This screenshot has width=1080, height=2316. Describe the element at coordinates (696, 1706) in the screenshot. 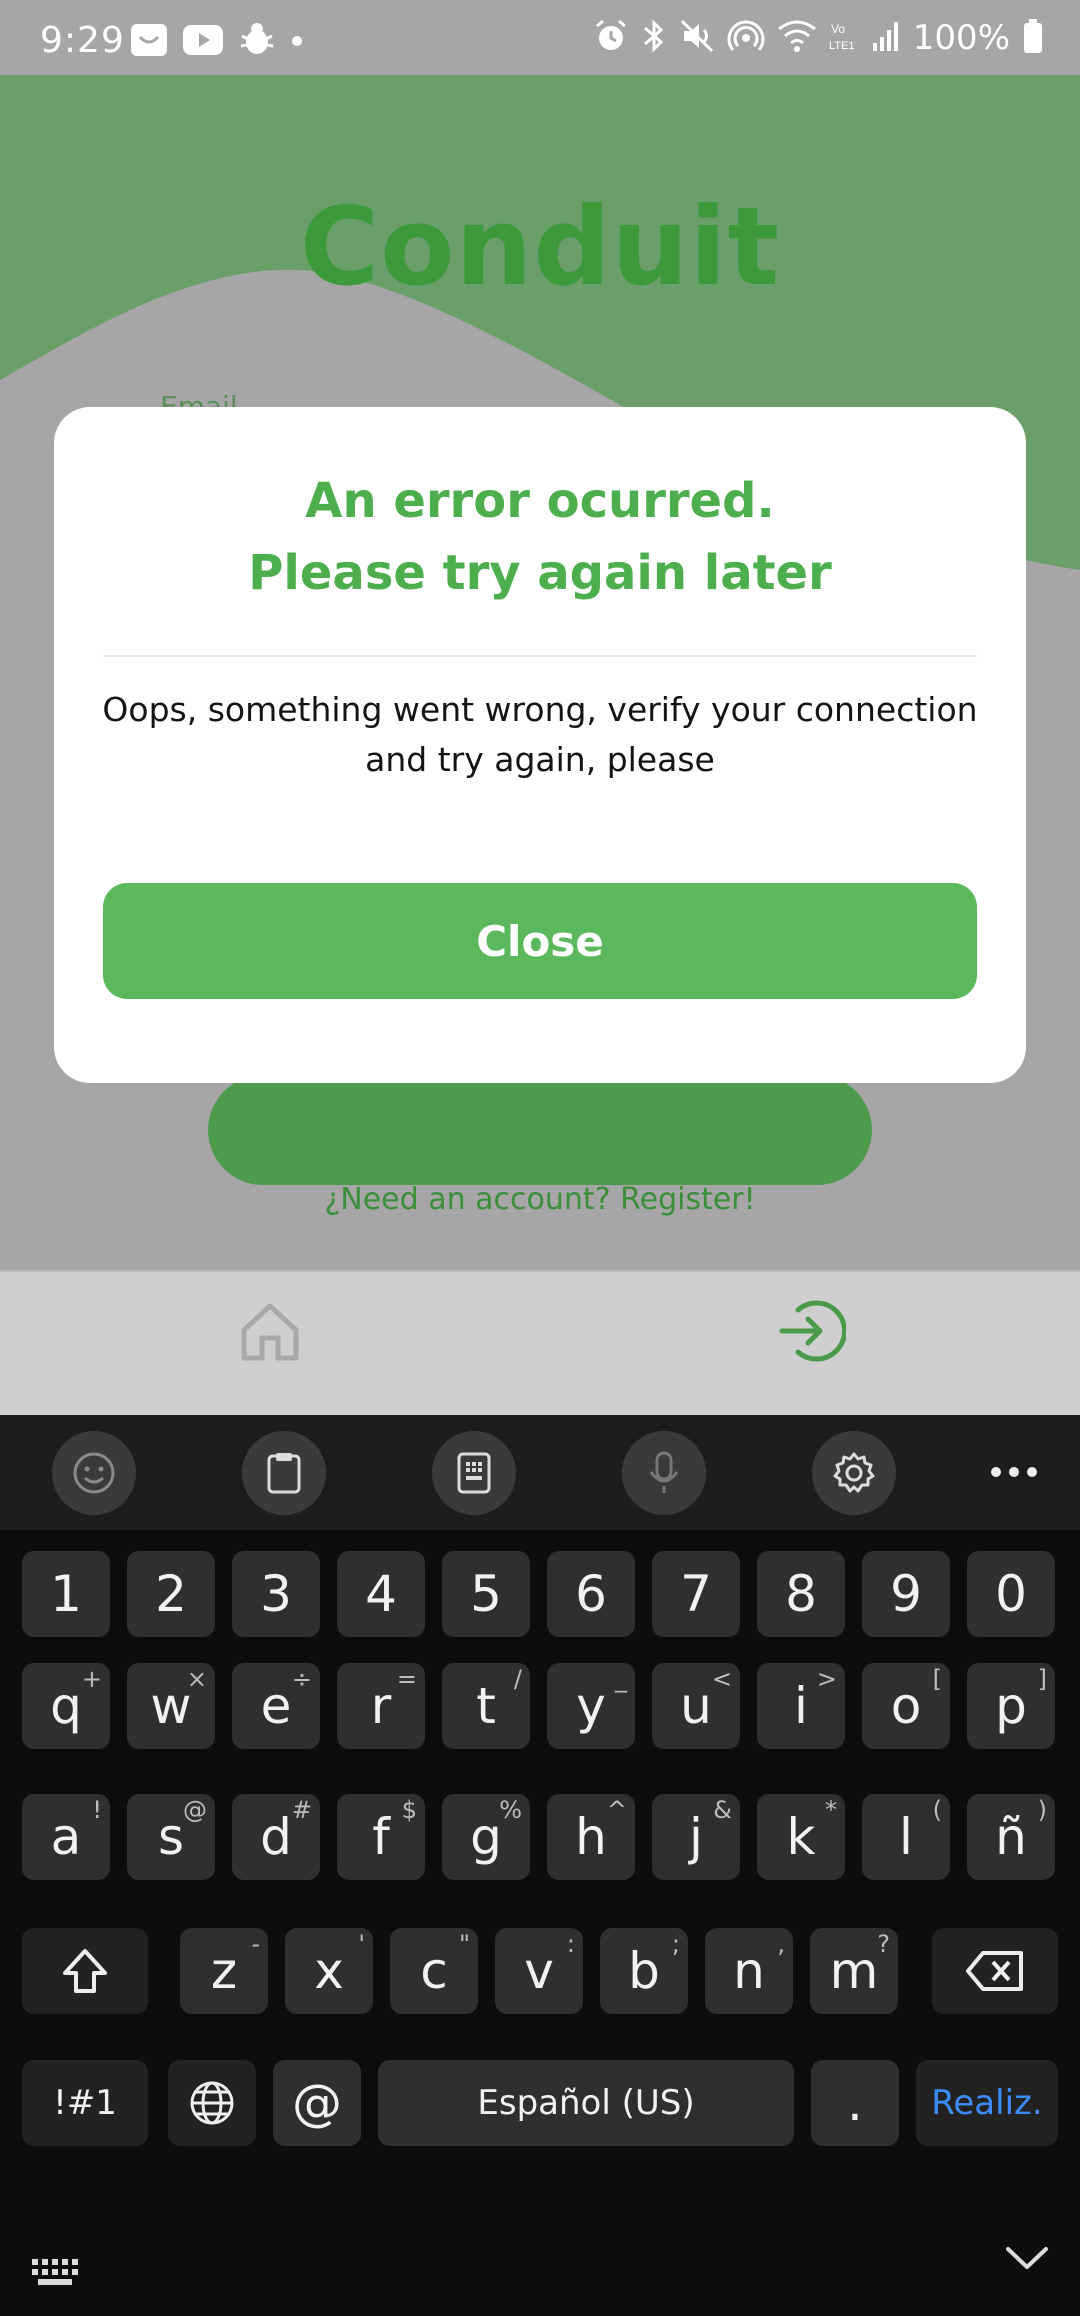

I see `key-u: u <` at that location.